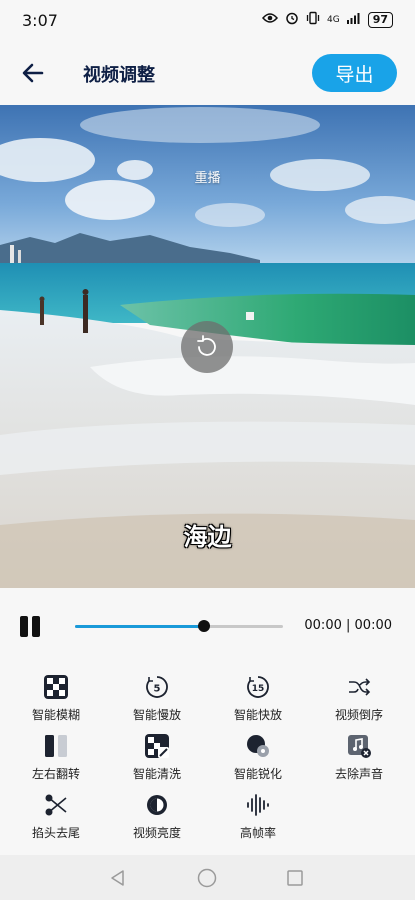 Image resolution: width=415 pixels, height=900 pixels. What do you see at coordinates (292, 20) in the screenshot?
I see `alarm-icon` at bounding box center [292, 20].